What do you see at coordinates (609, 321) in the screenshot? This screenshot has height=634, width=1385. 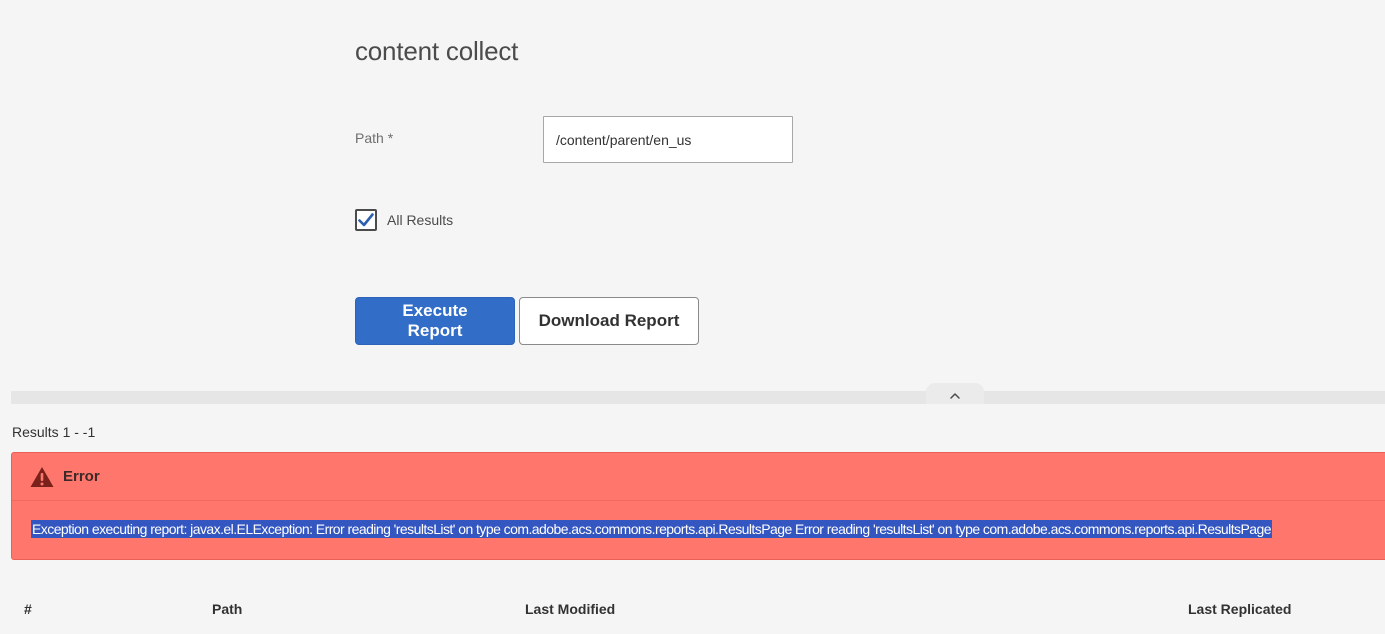 I see `download-report-button: Download Report` at bounding box center [609, 321].